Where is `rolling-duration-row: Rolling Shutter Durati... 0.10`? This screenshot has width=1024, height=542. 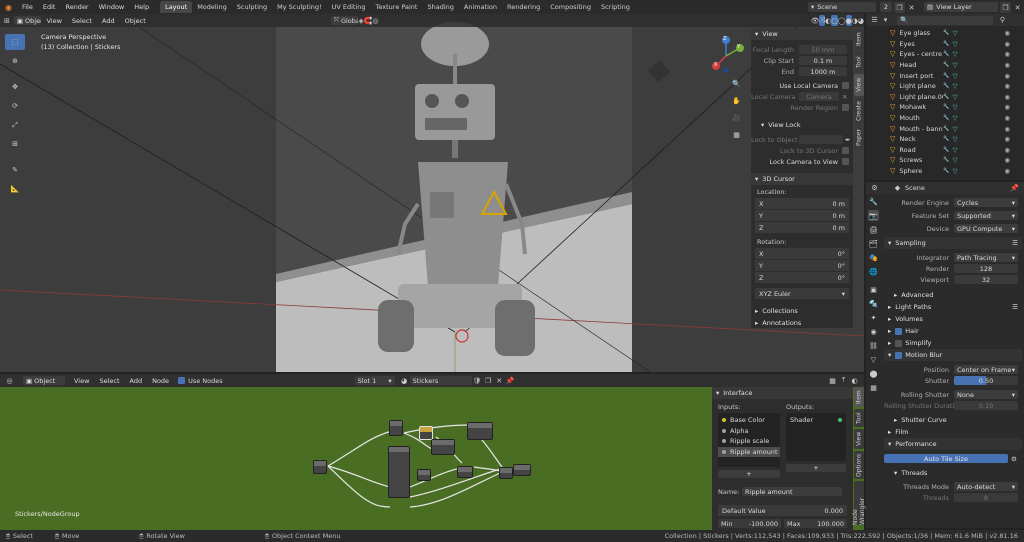
rolling-duration-row: Rolling Shutter Durati... 0.10 is located at coordinates (953, 405).